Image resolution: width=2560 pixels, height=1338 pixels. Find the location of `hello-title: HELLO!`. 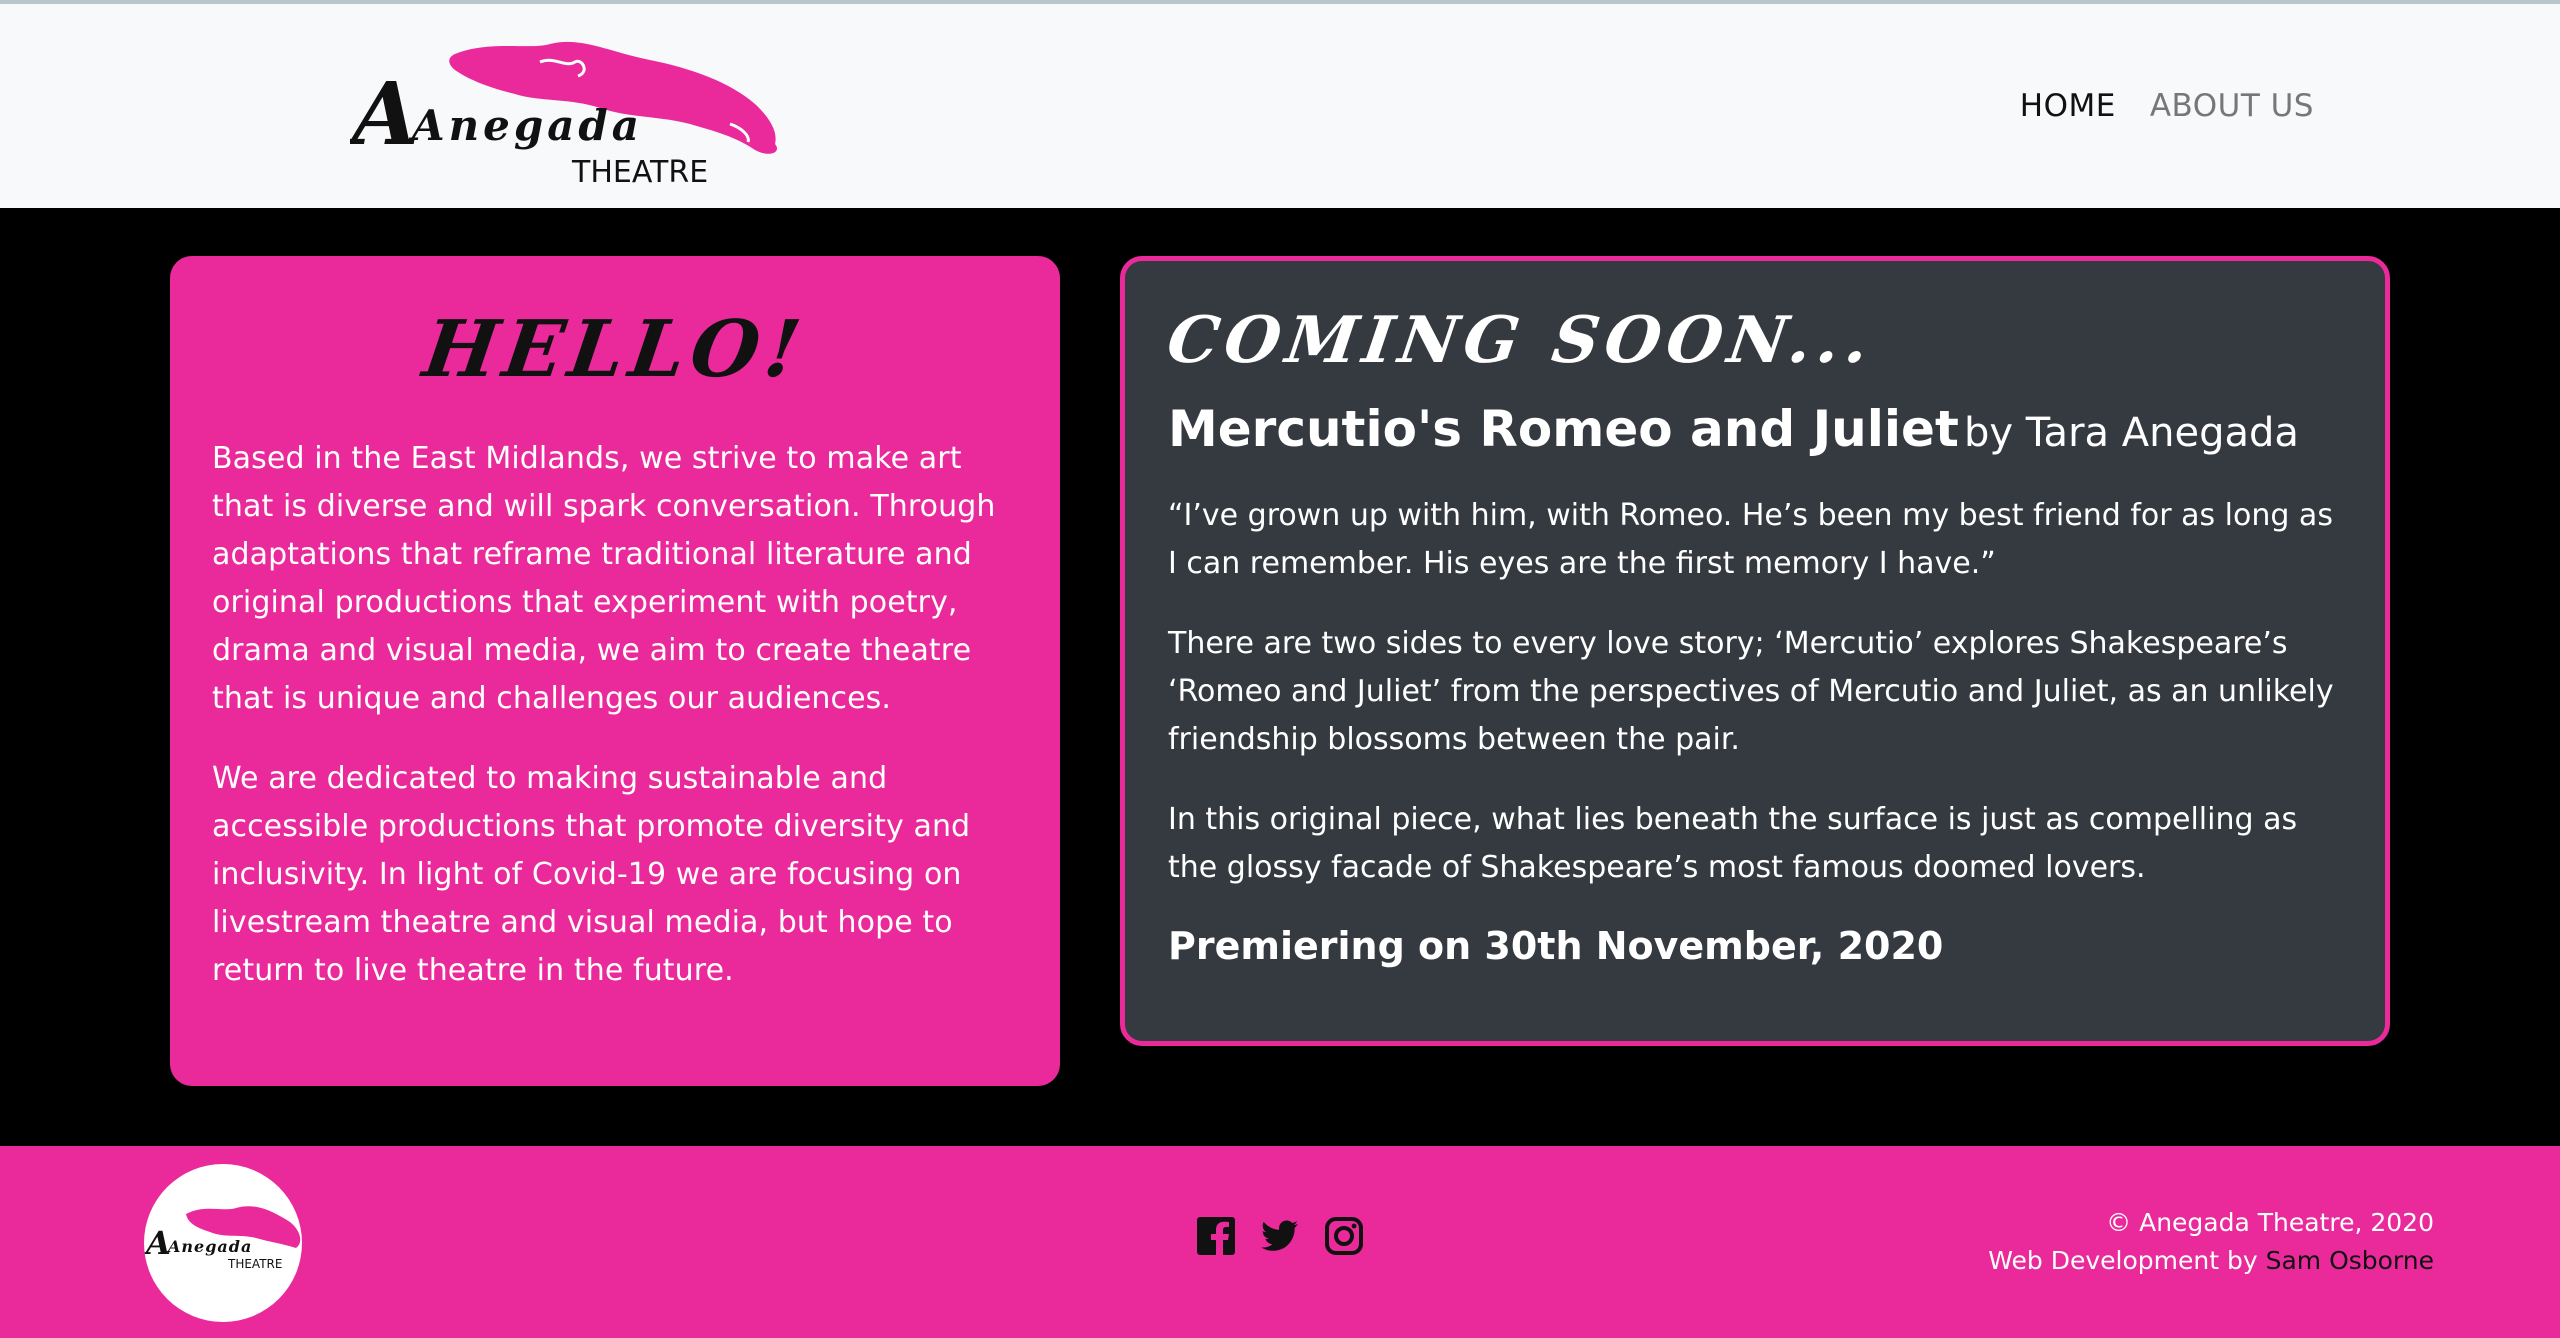

hello-title: HELLO! is located at coordinates (615, 349).